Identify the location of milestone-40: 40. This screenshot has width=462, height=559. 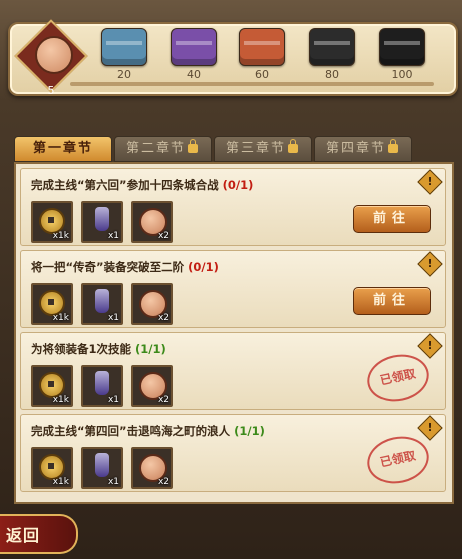
(194, 54).